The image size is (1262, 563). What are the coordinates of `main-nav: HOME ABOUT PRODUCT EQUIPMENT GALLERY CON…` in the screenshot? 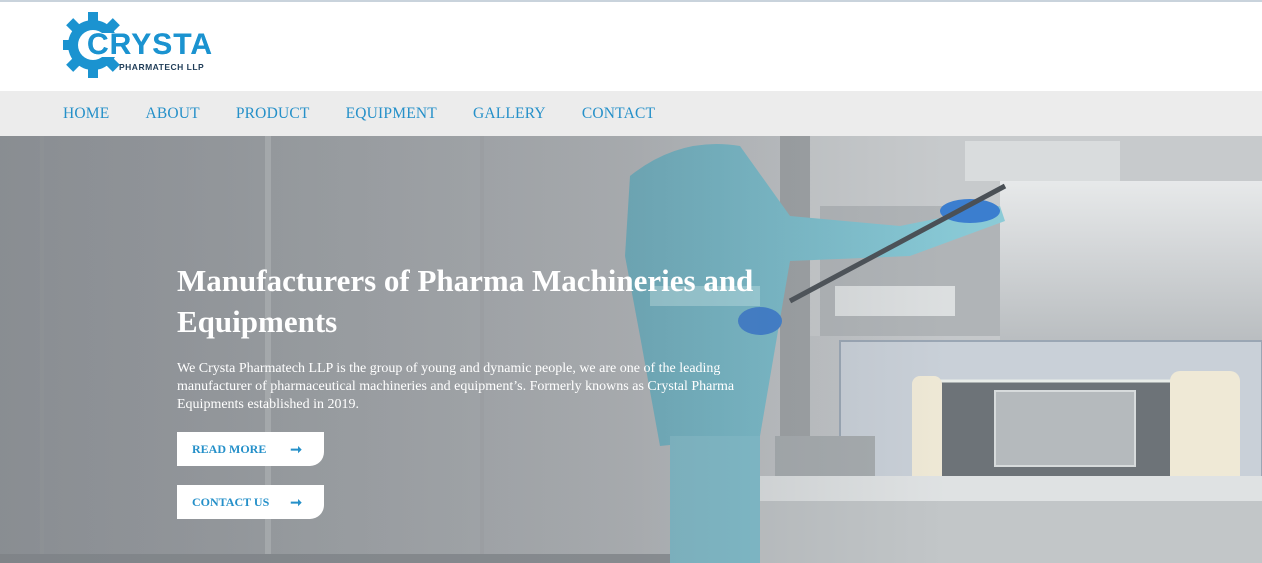 It's located at (631, 113).